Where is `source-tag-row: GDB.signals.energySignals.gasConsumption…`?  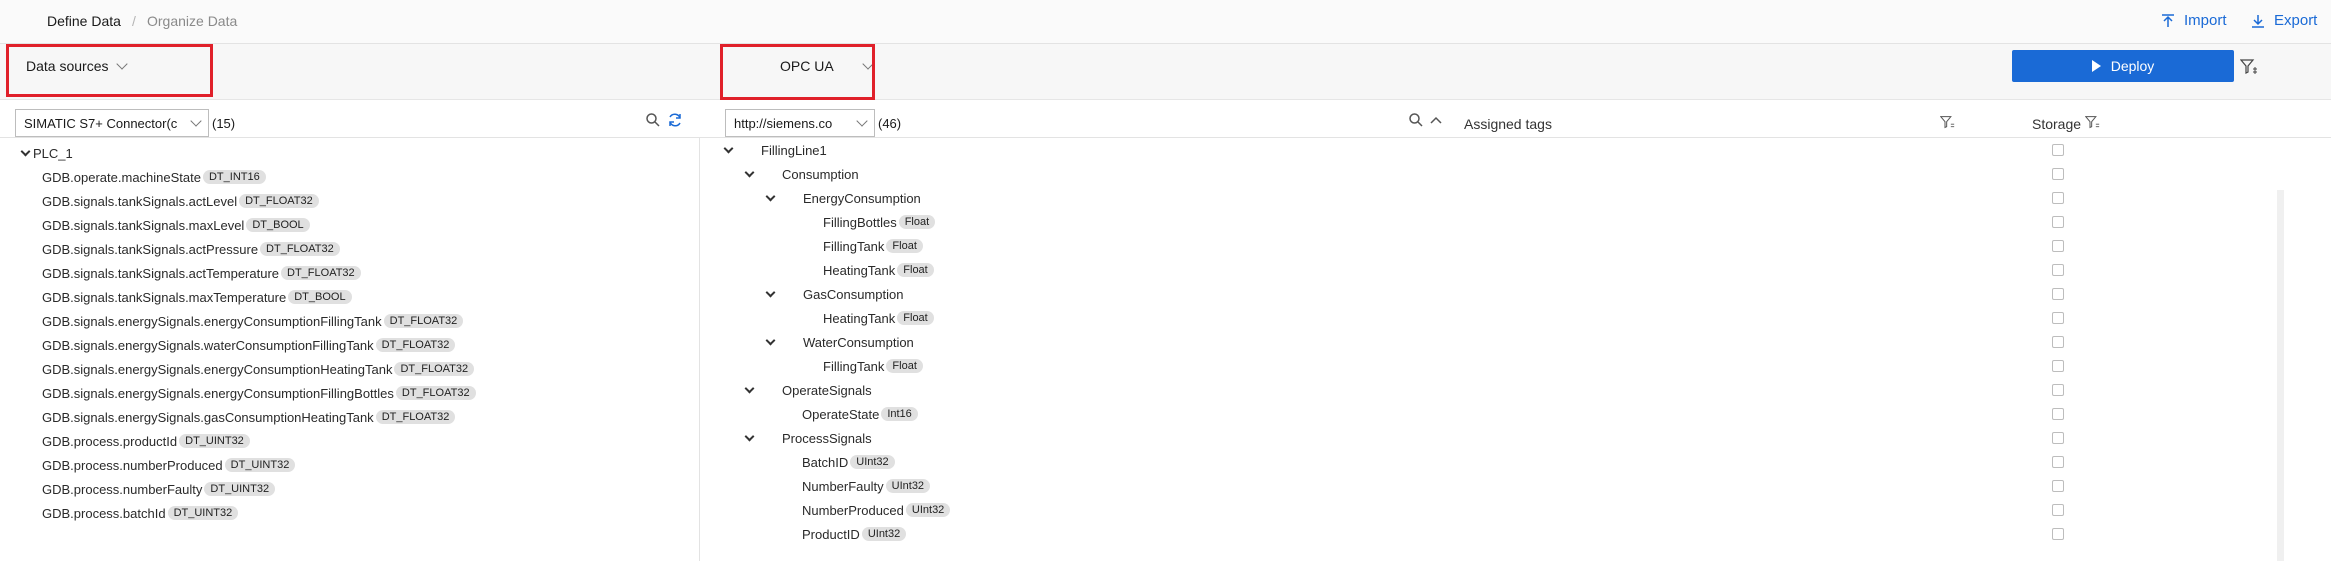 source-tag-row: GDB.signals.energySignals.gasConsumption… is located at coordinates (249, 417).